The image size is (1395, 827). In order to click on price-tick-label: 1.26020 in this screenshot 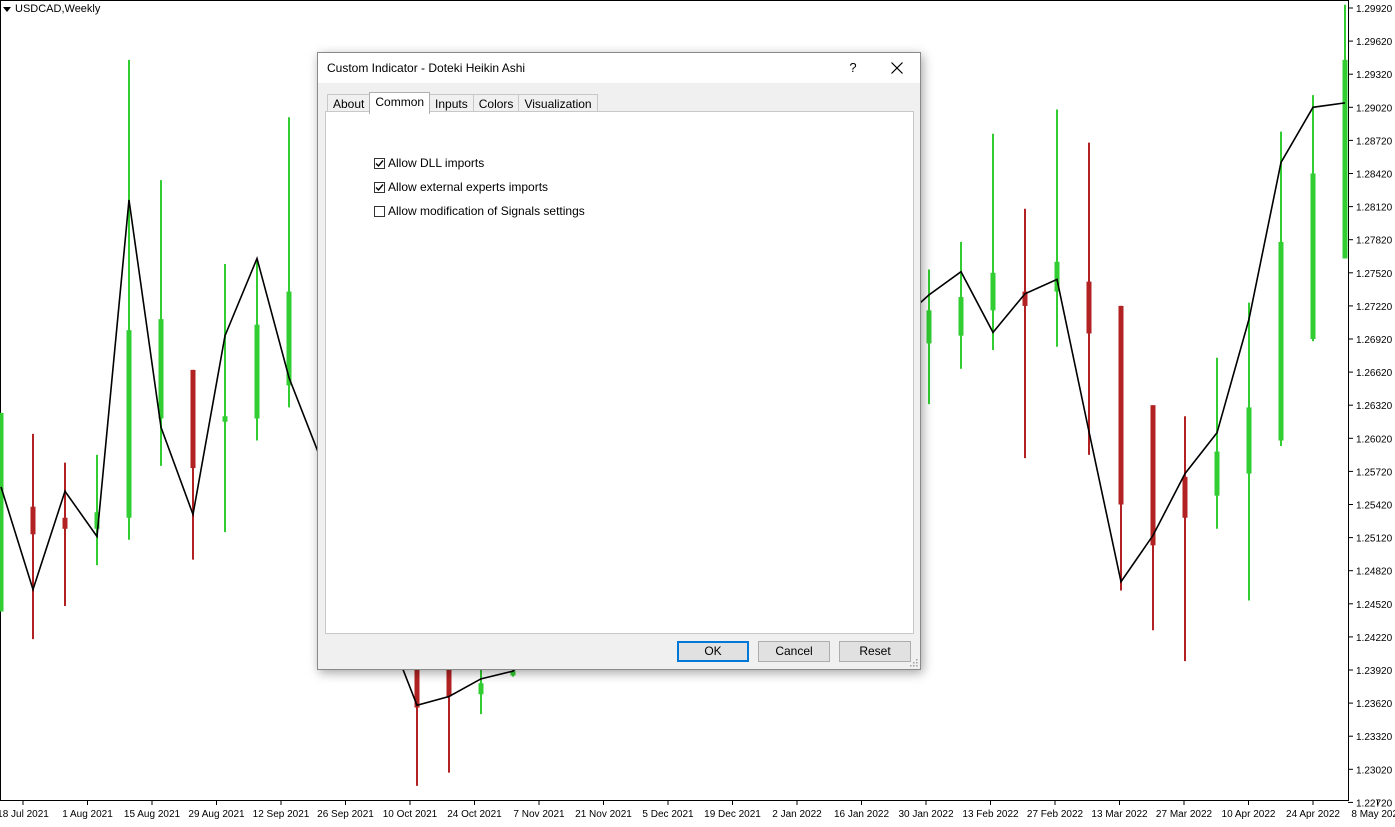, I will do `click(1374, 439)`.